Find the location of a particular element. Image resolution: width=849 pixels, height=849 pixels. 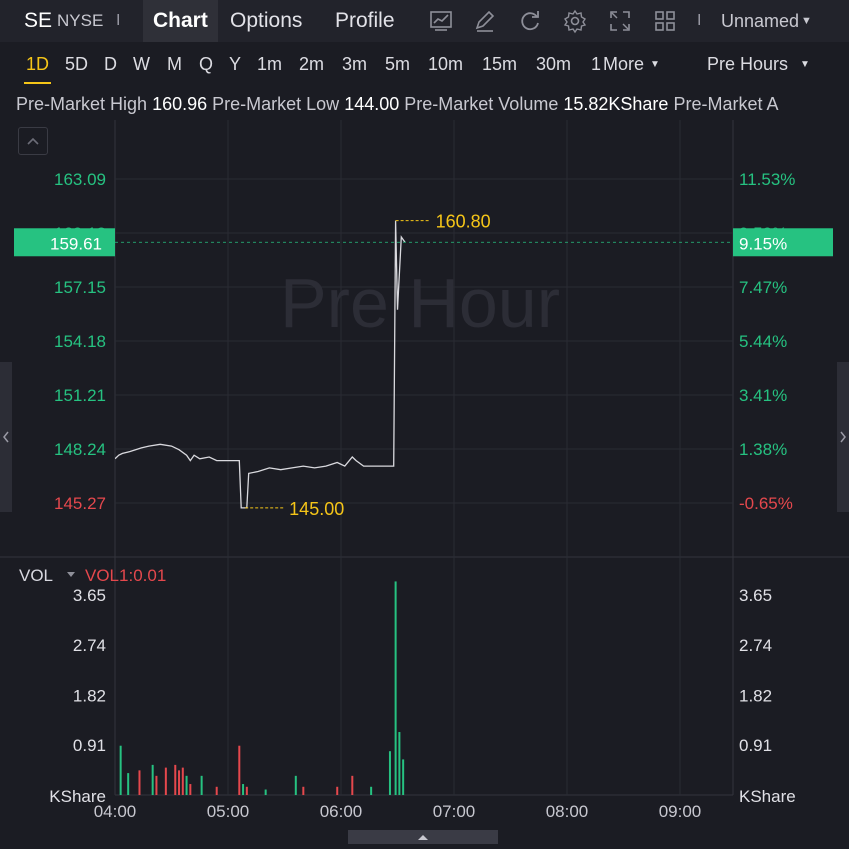

interval-5m: 5m is located at coordinates (397, 64).